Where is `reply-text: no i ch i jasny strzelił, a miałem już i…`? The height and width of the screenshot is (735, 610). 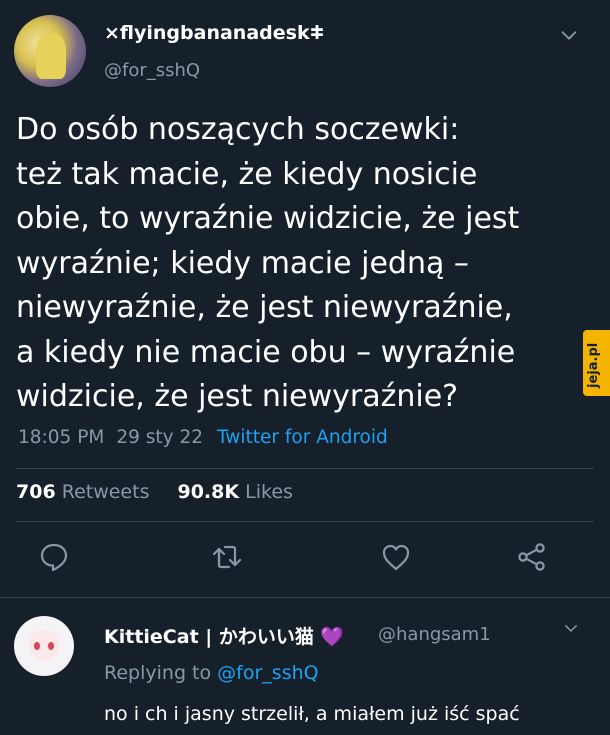
reply-text: no i ch i jasny strzelił, a miałem już i… is located at coordinates (312, 714).